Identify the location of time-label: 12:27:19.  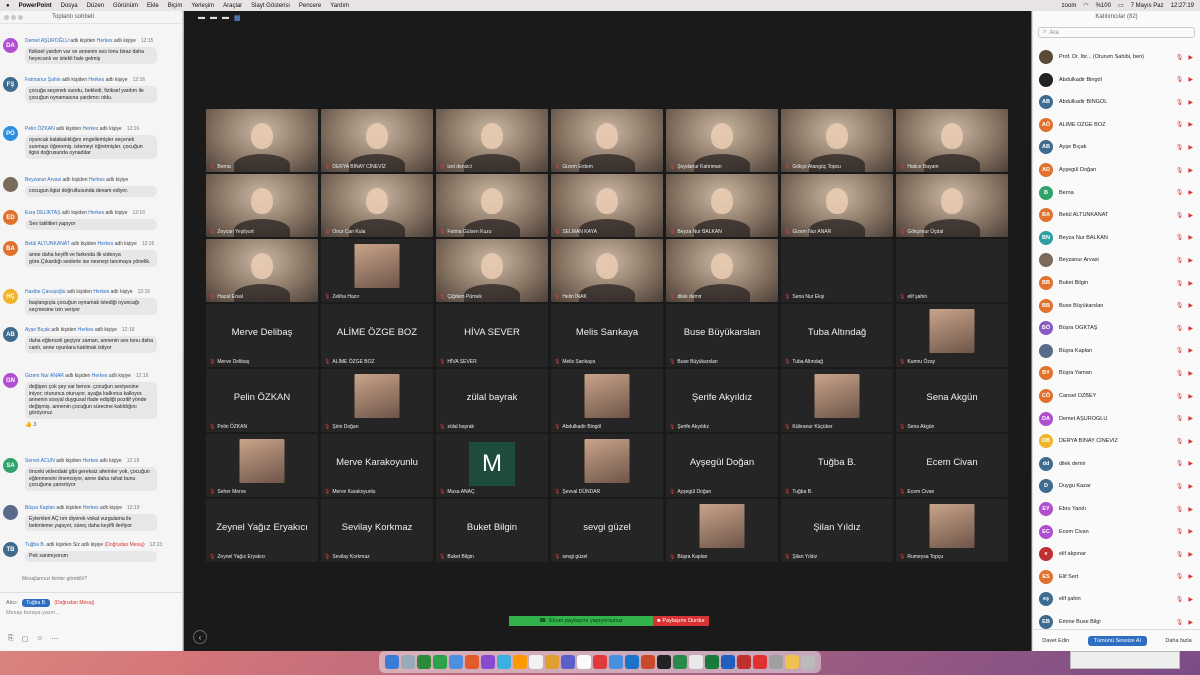
(1182, 6).